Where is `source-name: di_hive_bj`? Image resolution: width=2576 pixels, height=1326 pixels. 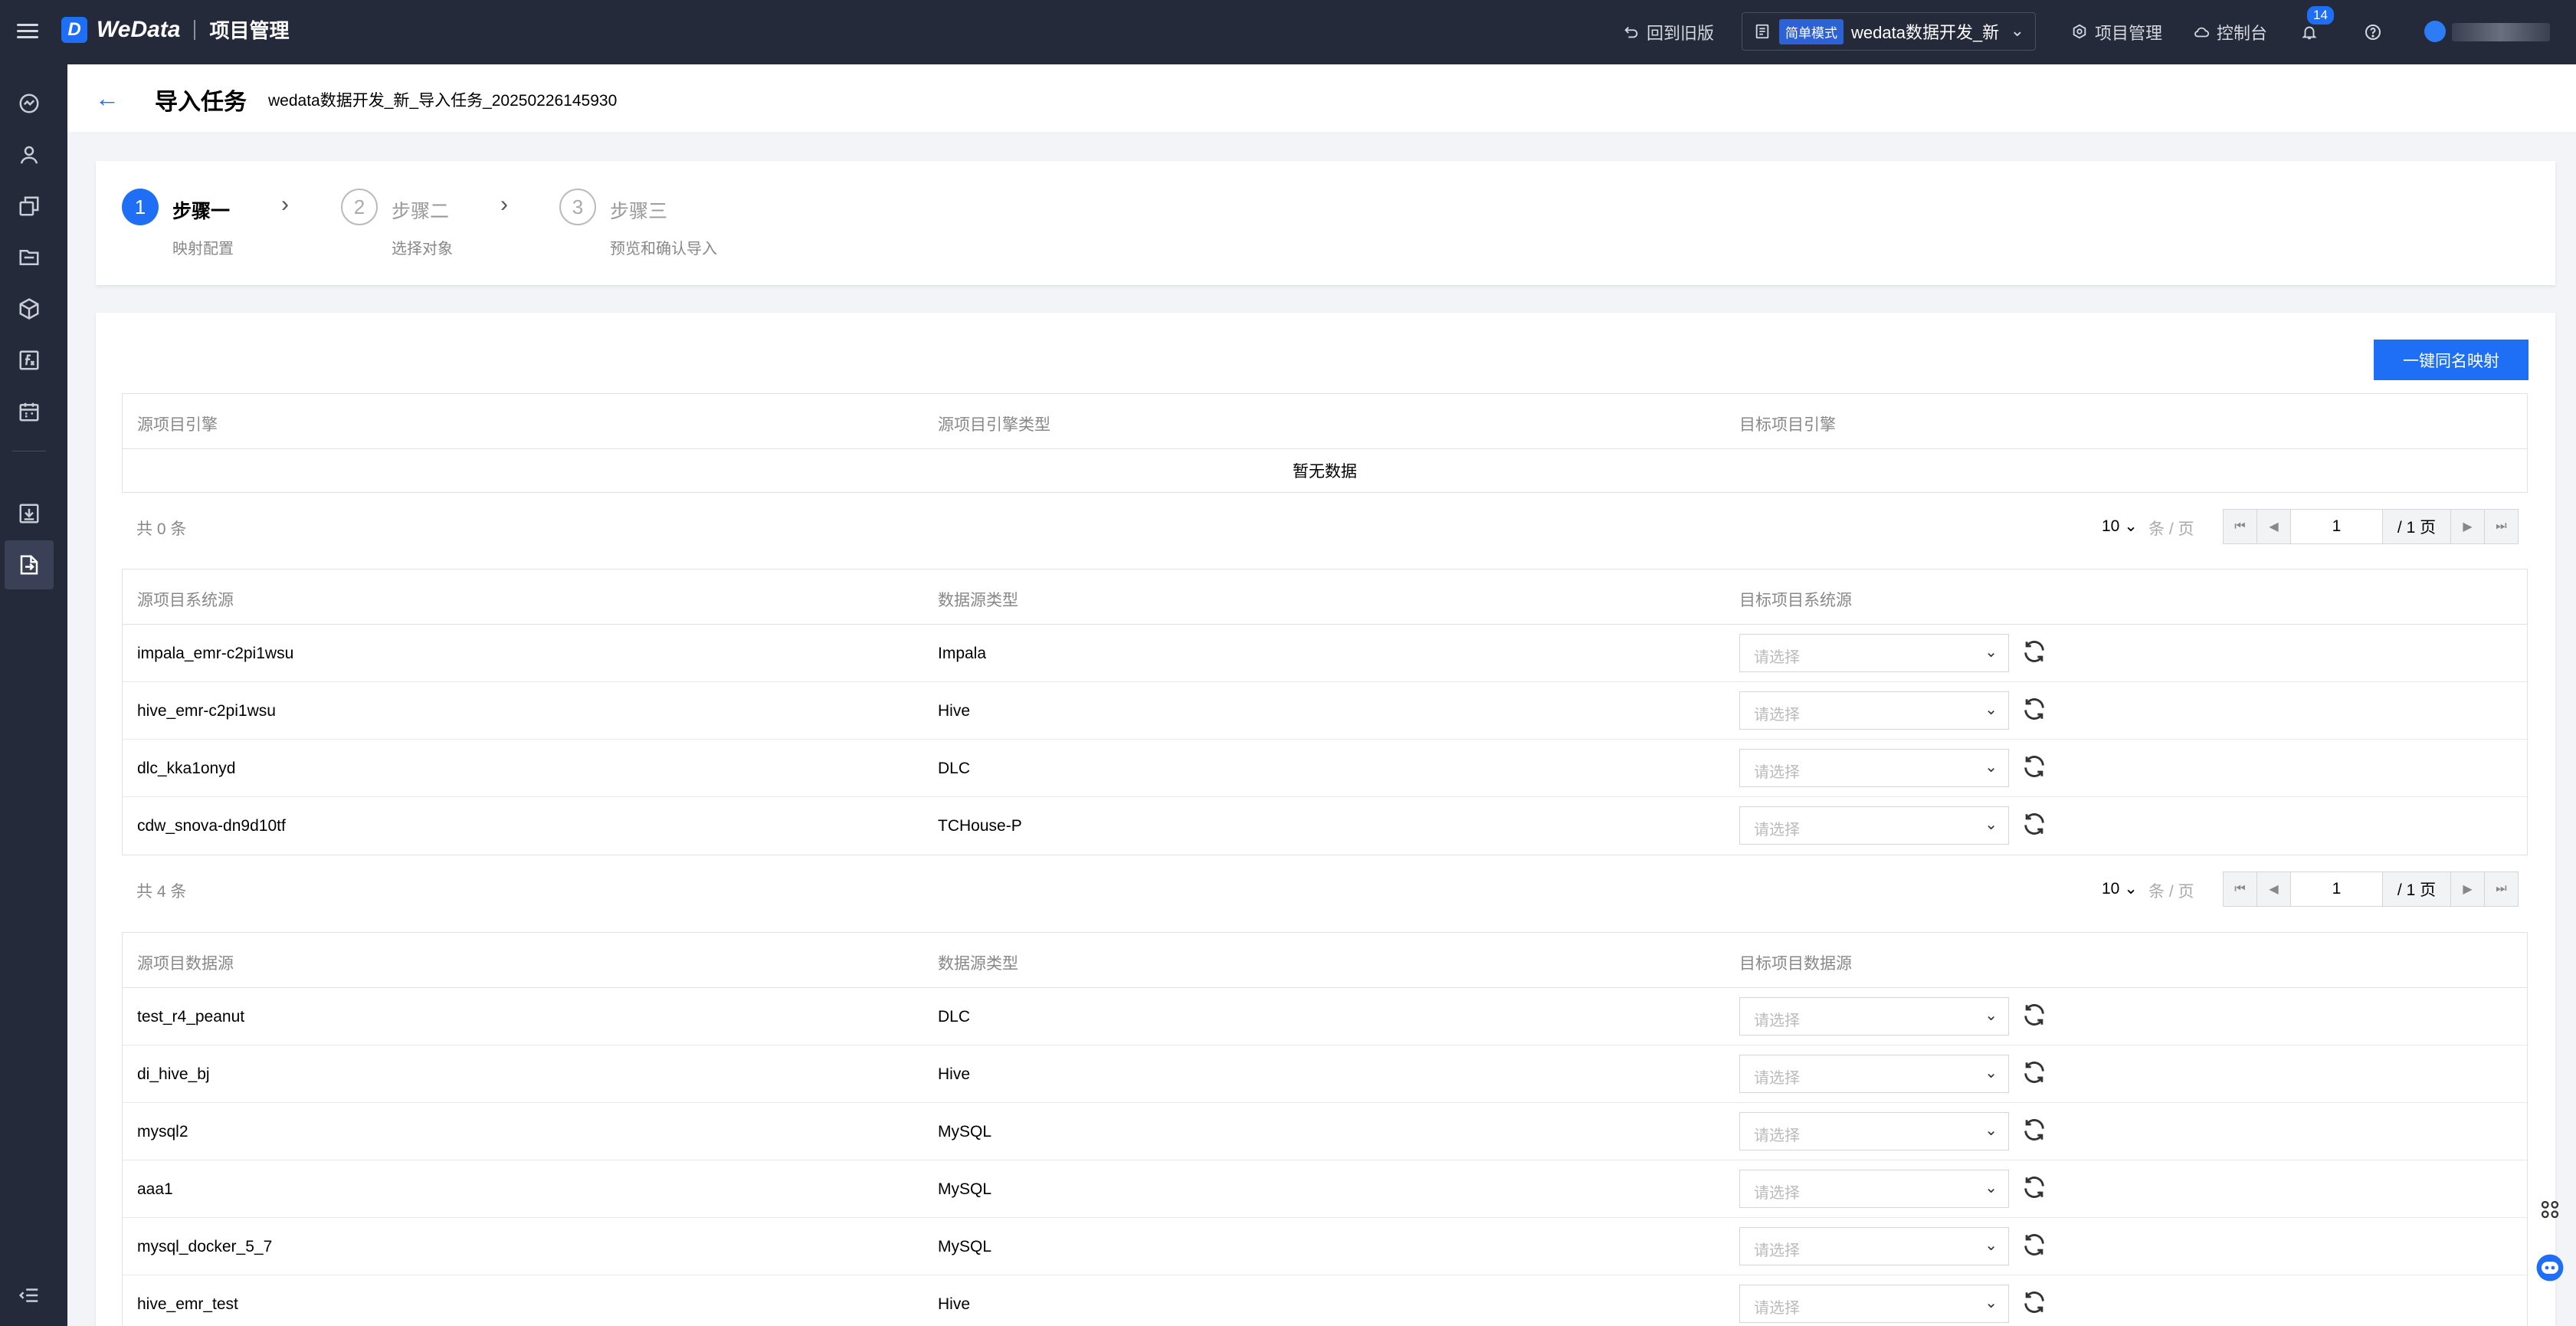
source-name: di_hive_bj is located at coordinates (173, 1074).